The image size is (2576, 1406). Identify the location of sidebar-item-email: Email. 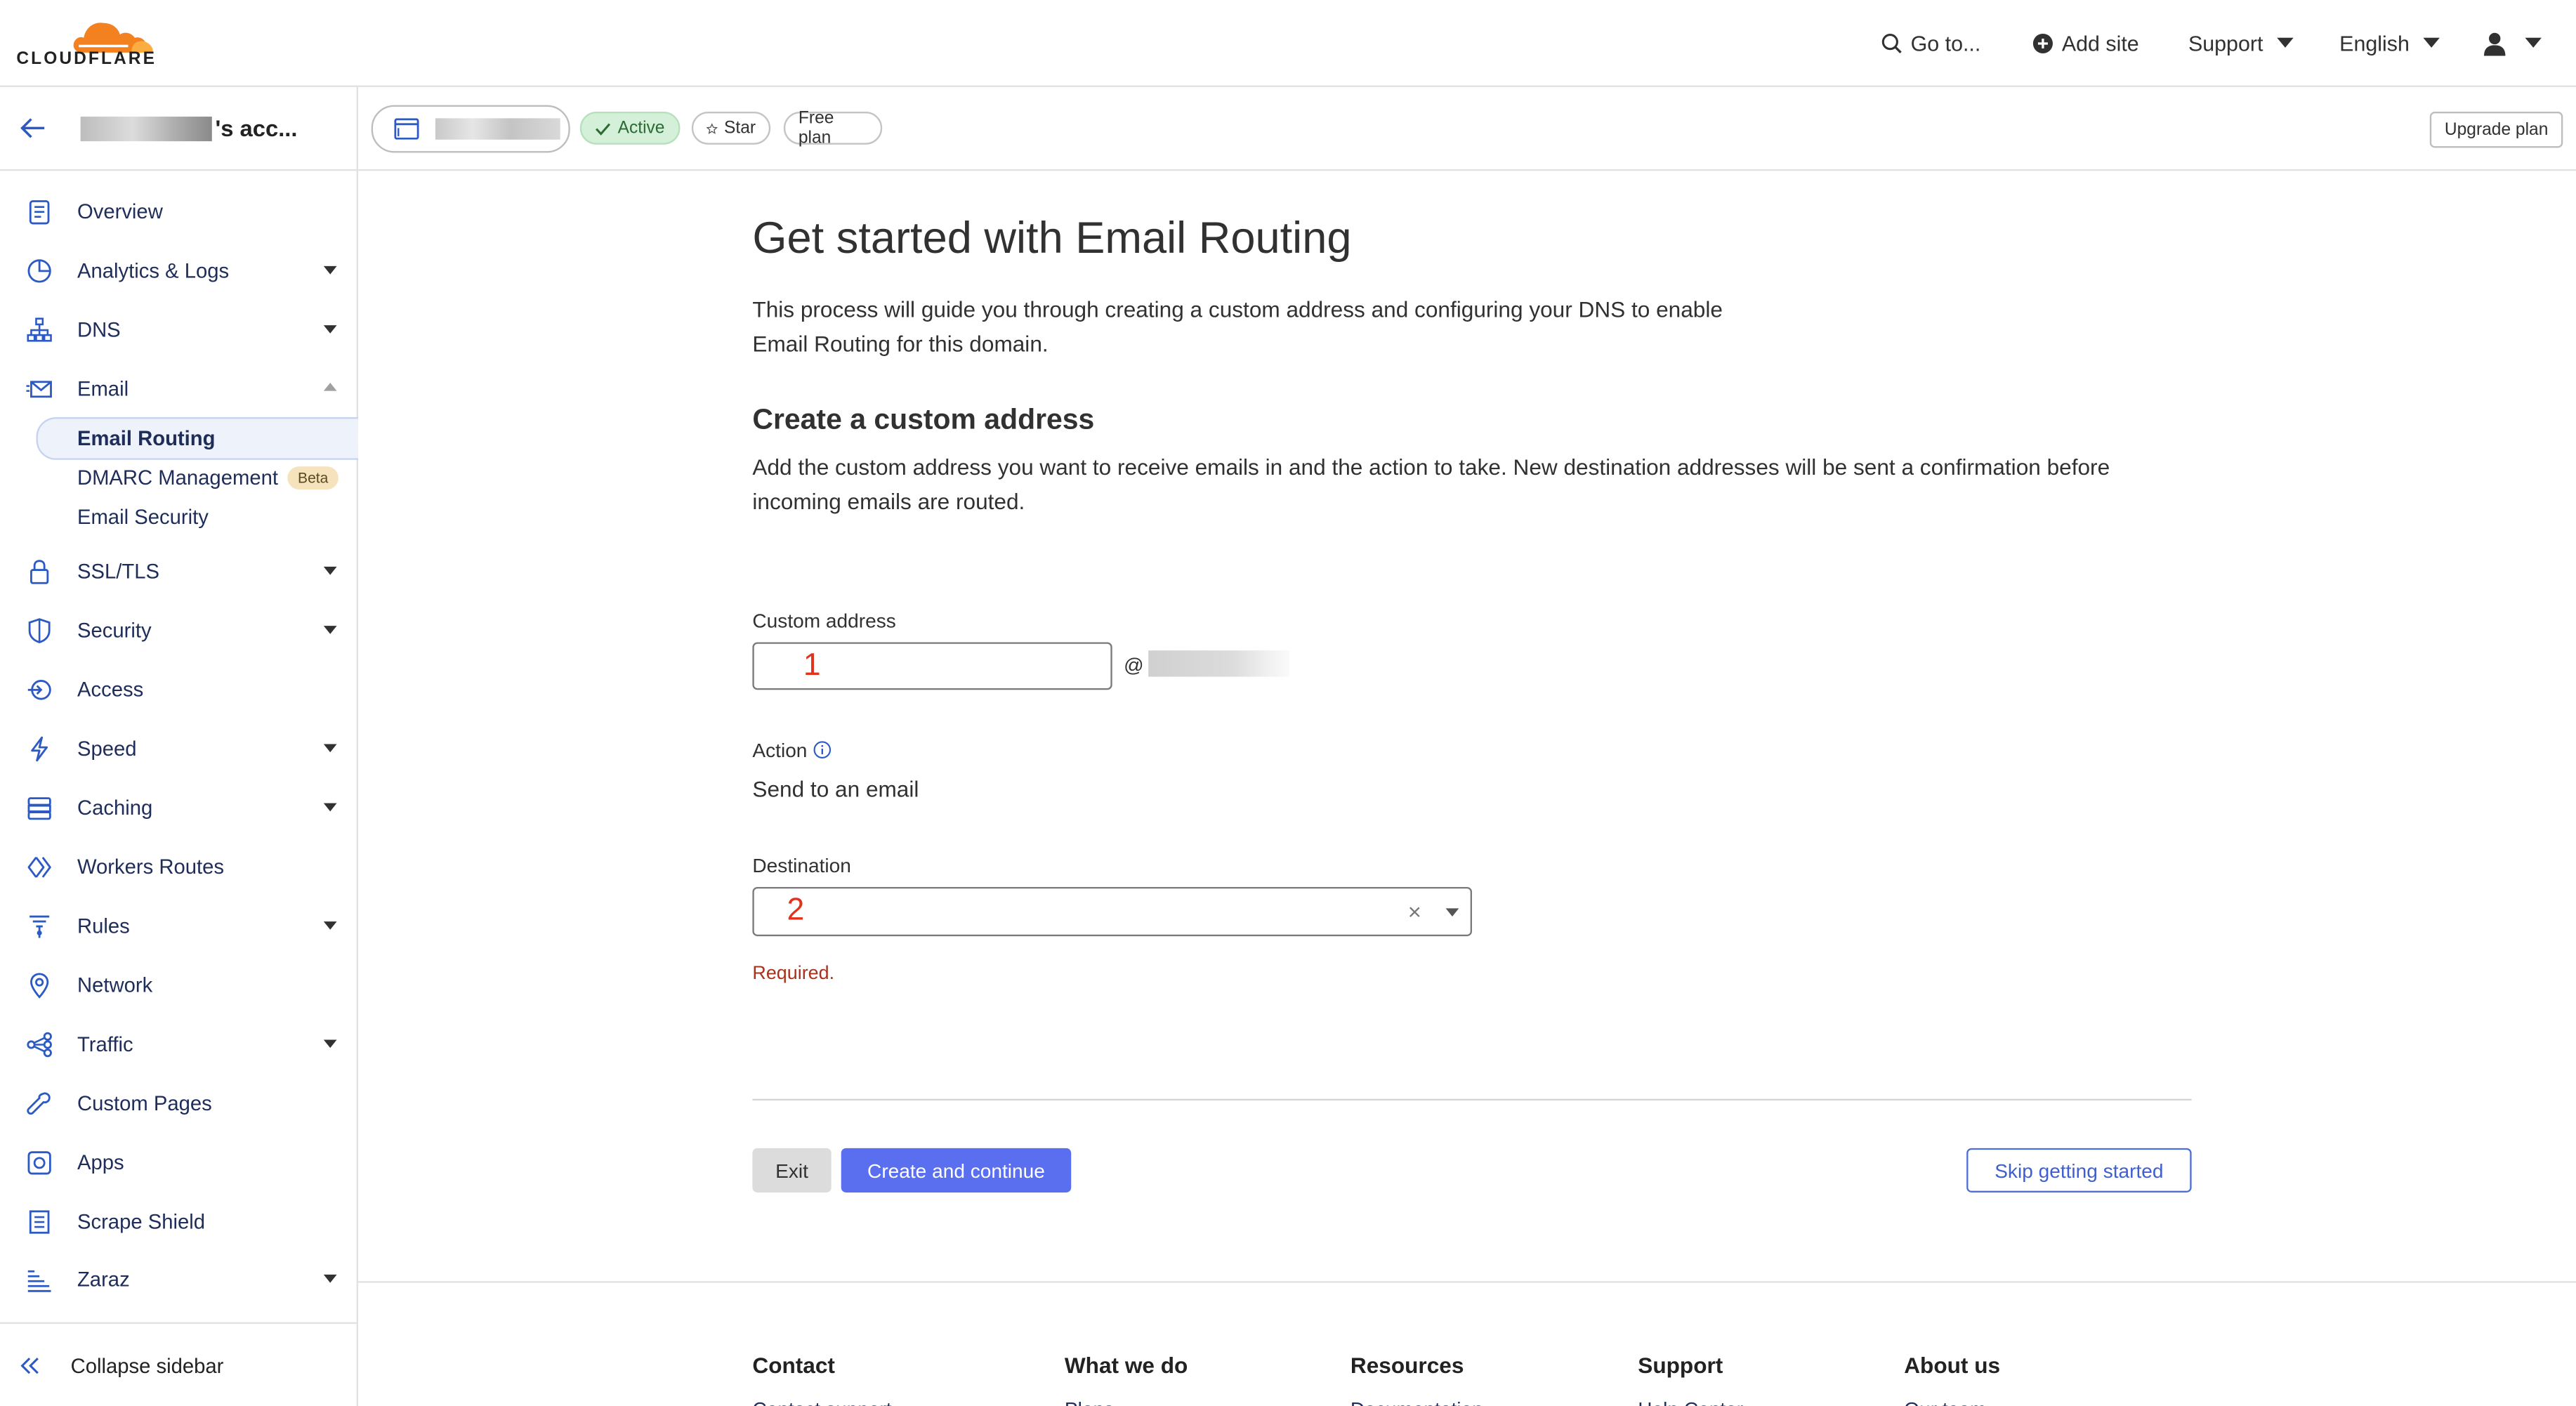
(178, 389).